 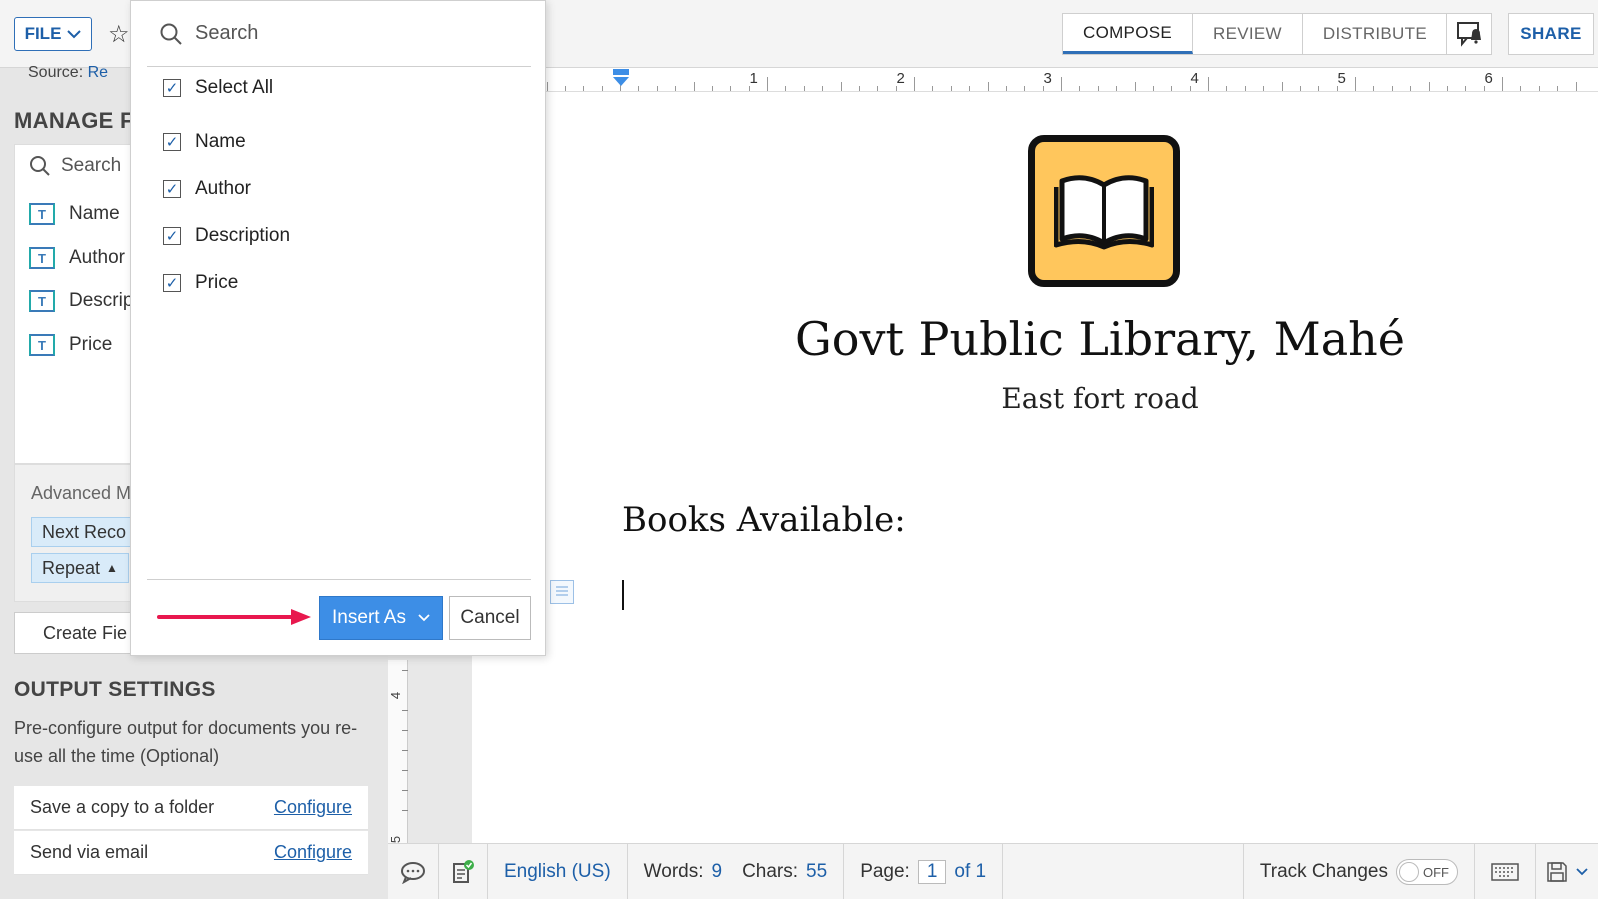 I want to click on tab-label: DISTRIBUTE, so click(x=1374, y=33).